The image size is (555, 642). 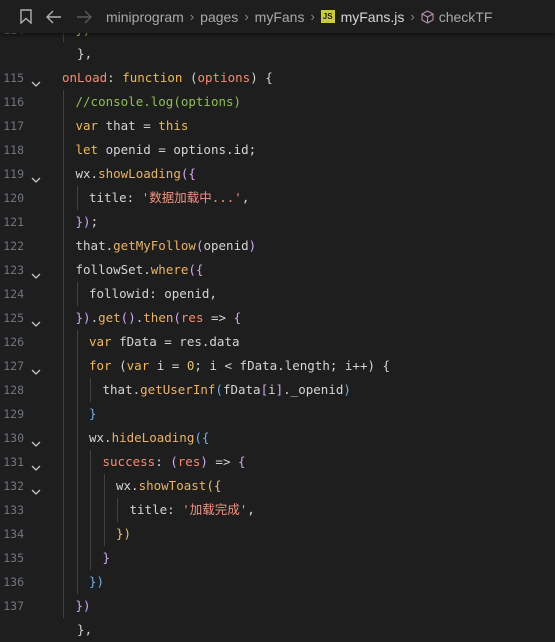 I want to click on code-line: 117 var that = this, so click(x=277, y=126).